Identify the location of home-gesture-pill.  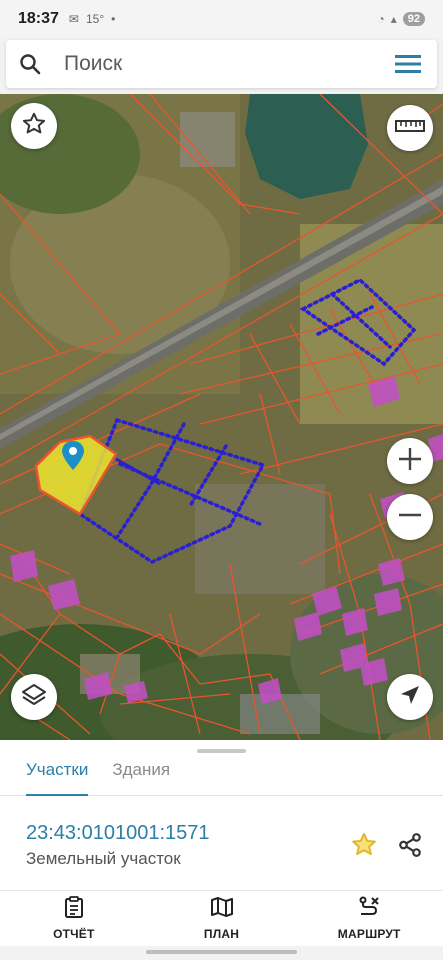
(221, 952).